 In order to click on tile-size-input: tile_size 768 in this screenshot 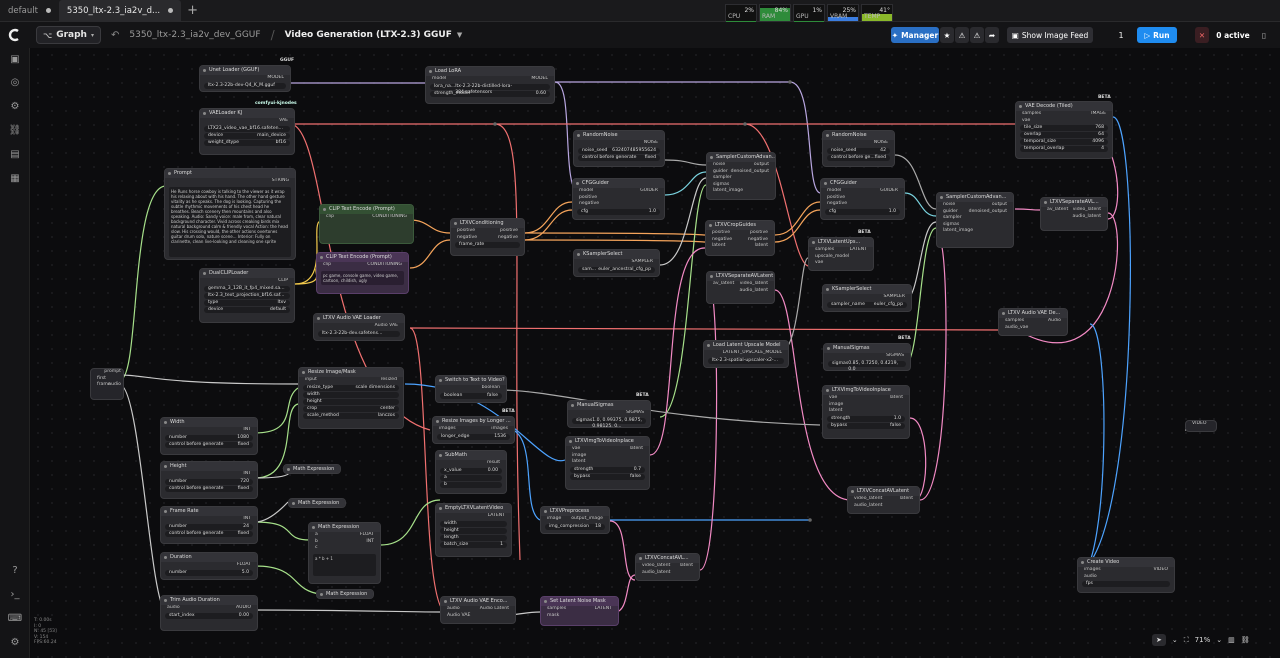, I will do `click(1064, 128)`.